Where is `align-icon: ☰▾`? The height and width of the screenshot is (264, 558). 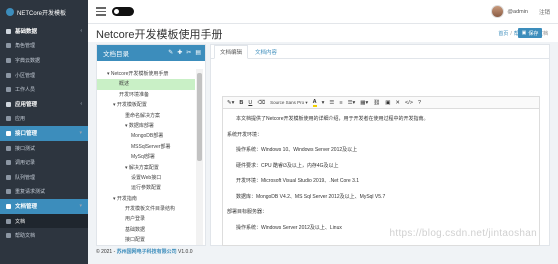 align-icon: ☰▾ is located at coordinates (352, 103).